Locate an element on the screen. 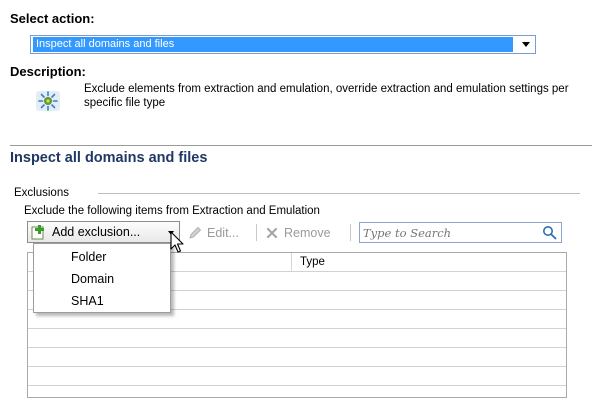  column-divider is located at coordinates (291, 262).